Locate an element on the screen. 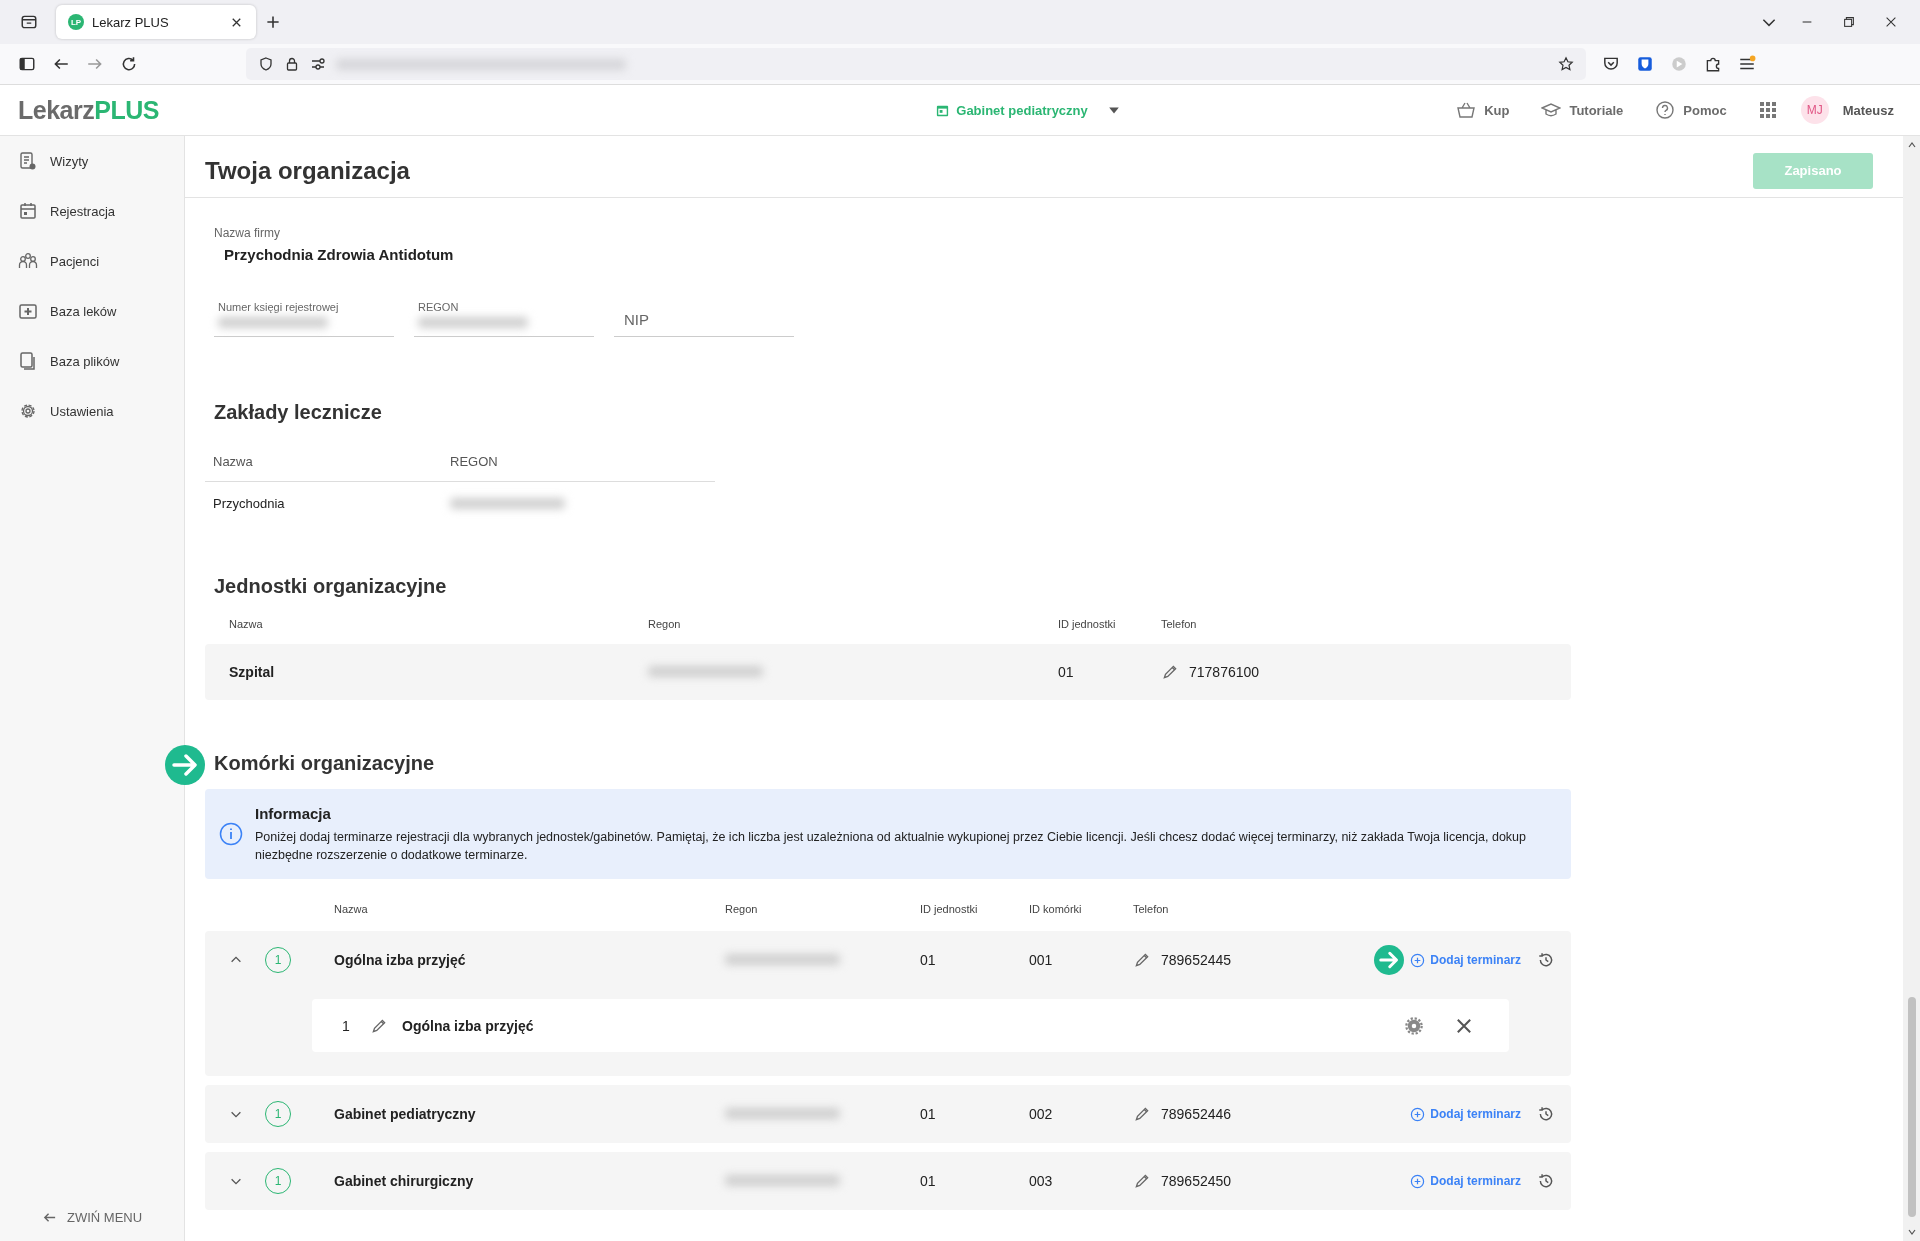  nav-link: Pomoc is located at coordinates (1691, 110).